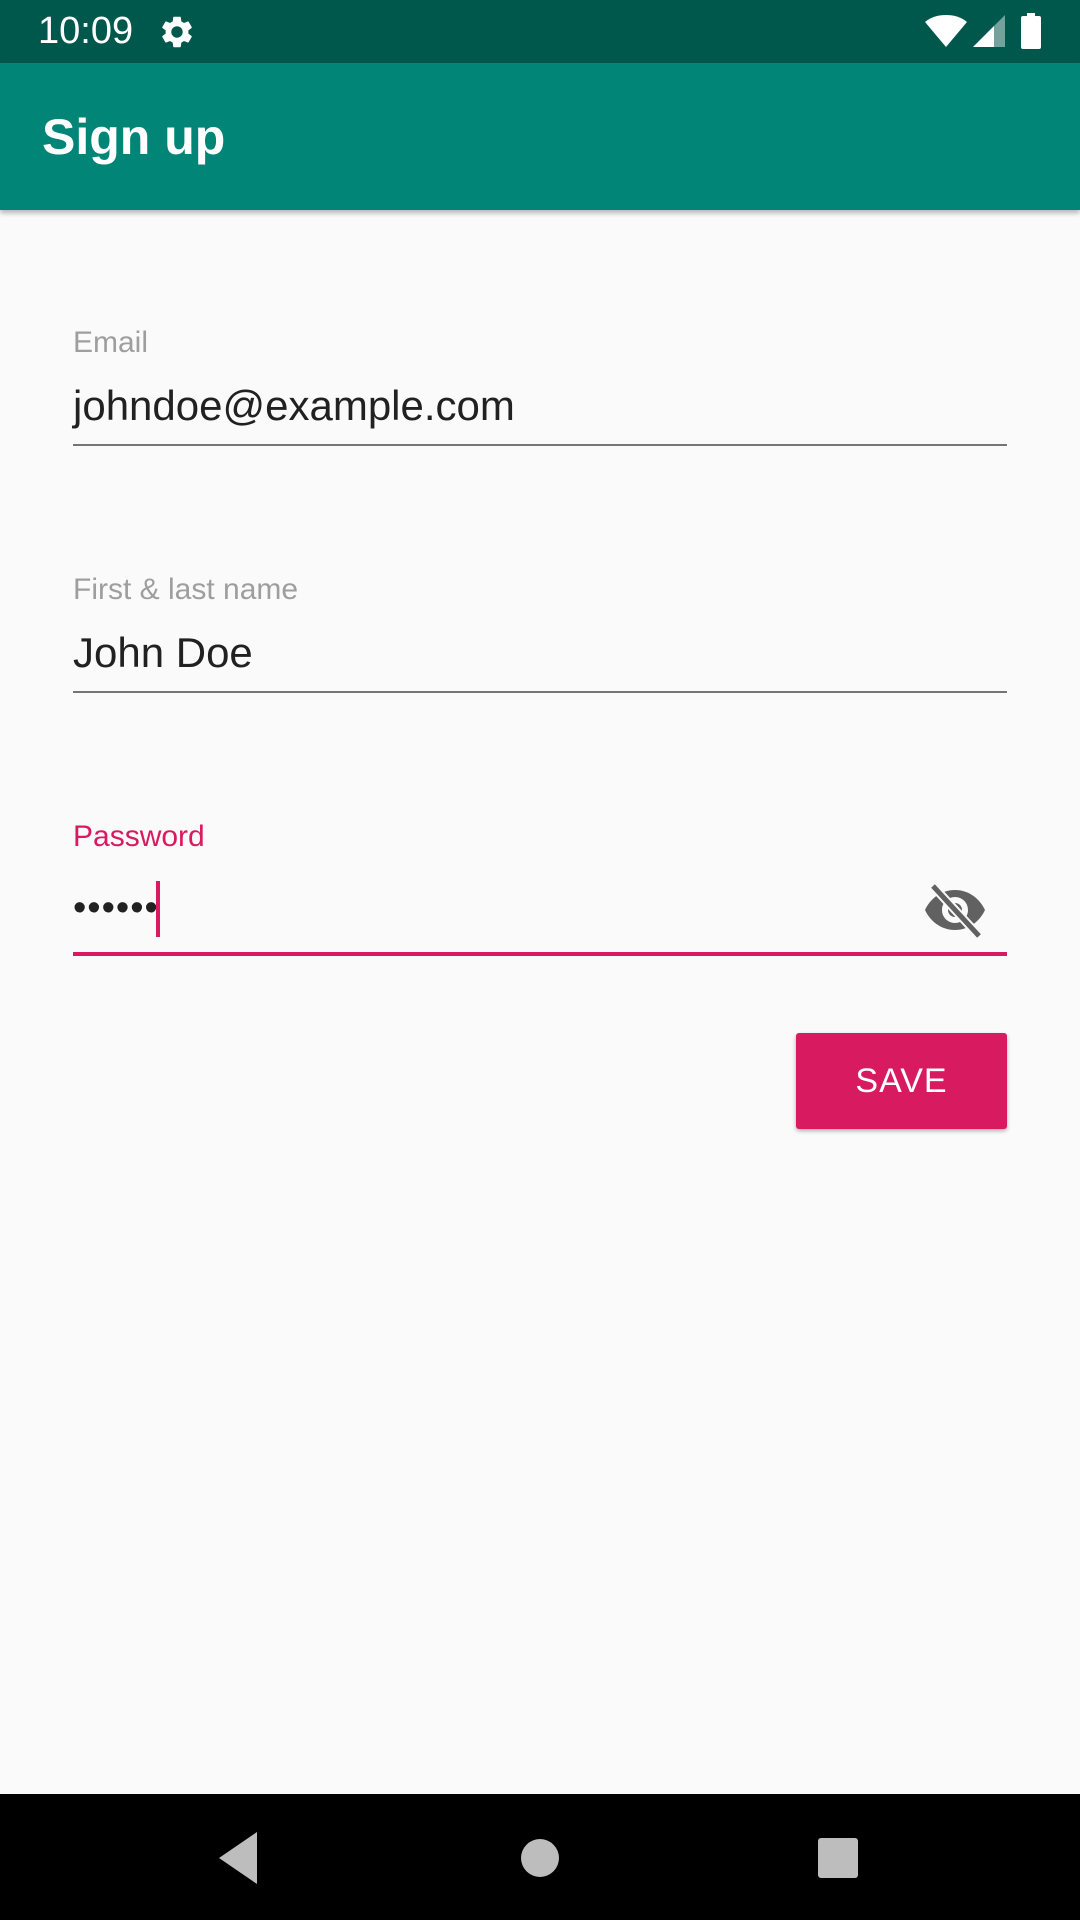  I want to click on save-button: SAVE, so click(901, 1081).